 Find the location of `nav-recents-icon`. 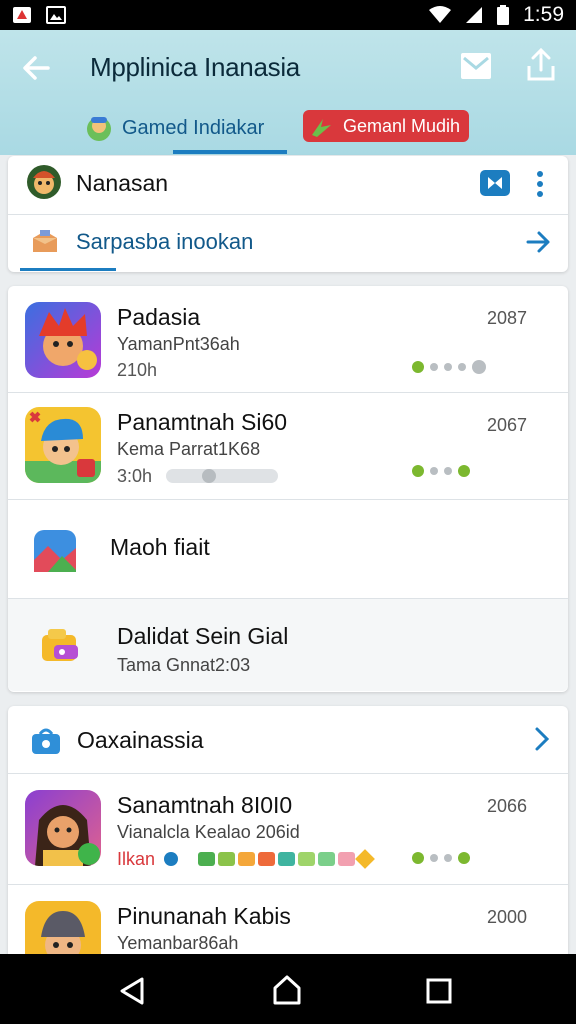

nav-recents-icon is located at coordinates (439, 991).